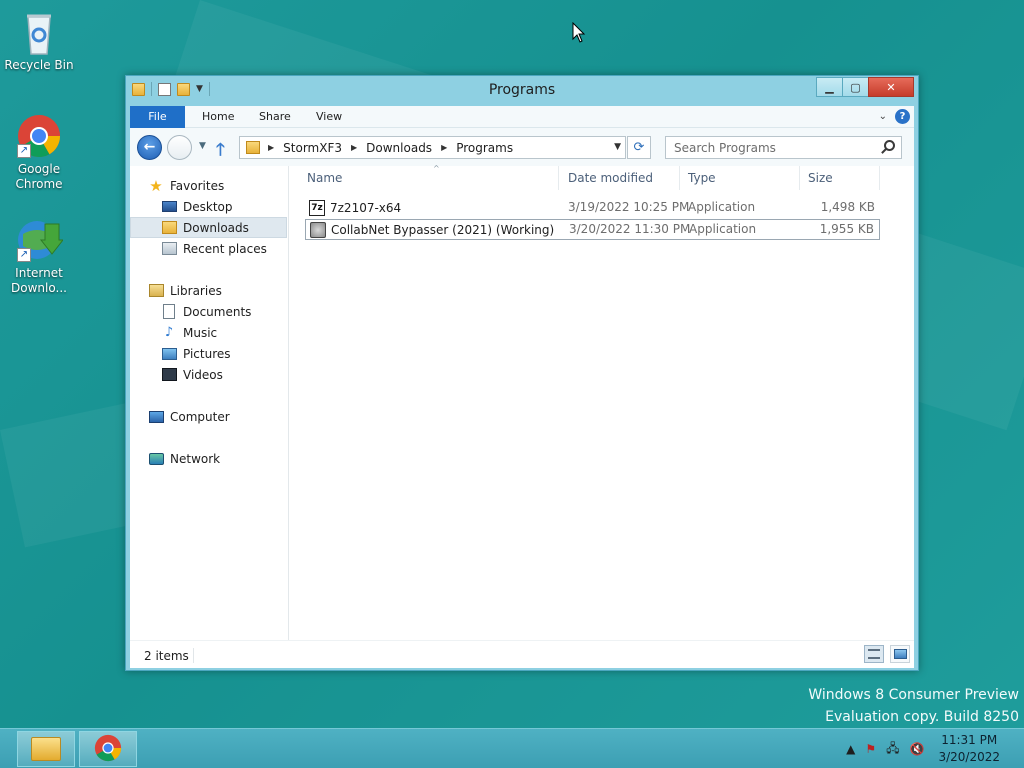 The height and width of the screenshot is (768, 1024). I want to click on column-header-size: Size, so click(840, 178).